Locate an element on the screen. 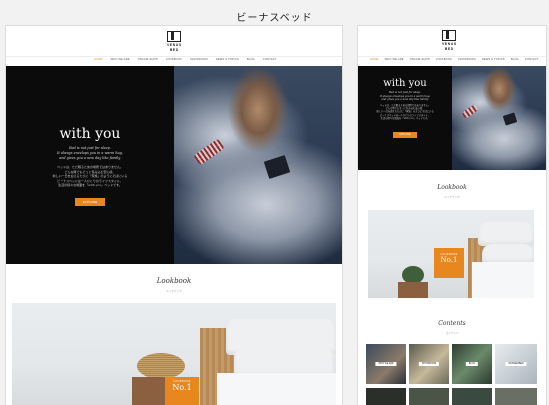  side-table is located at coordinates (413, 290).